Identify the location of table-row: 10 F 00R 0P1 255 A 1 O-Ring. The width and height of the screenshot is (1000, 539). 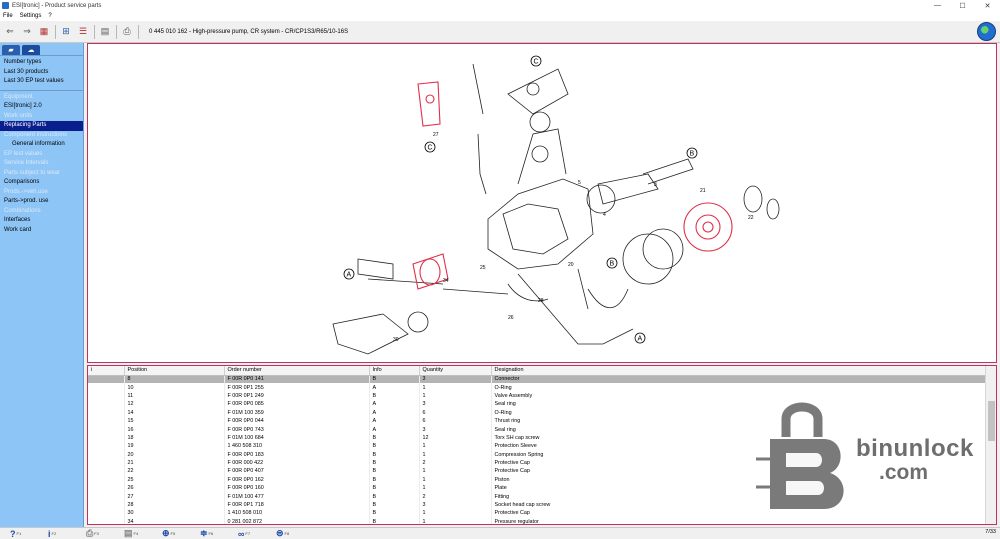
(537, 387).